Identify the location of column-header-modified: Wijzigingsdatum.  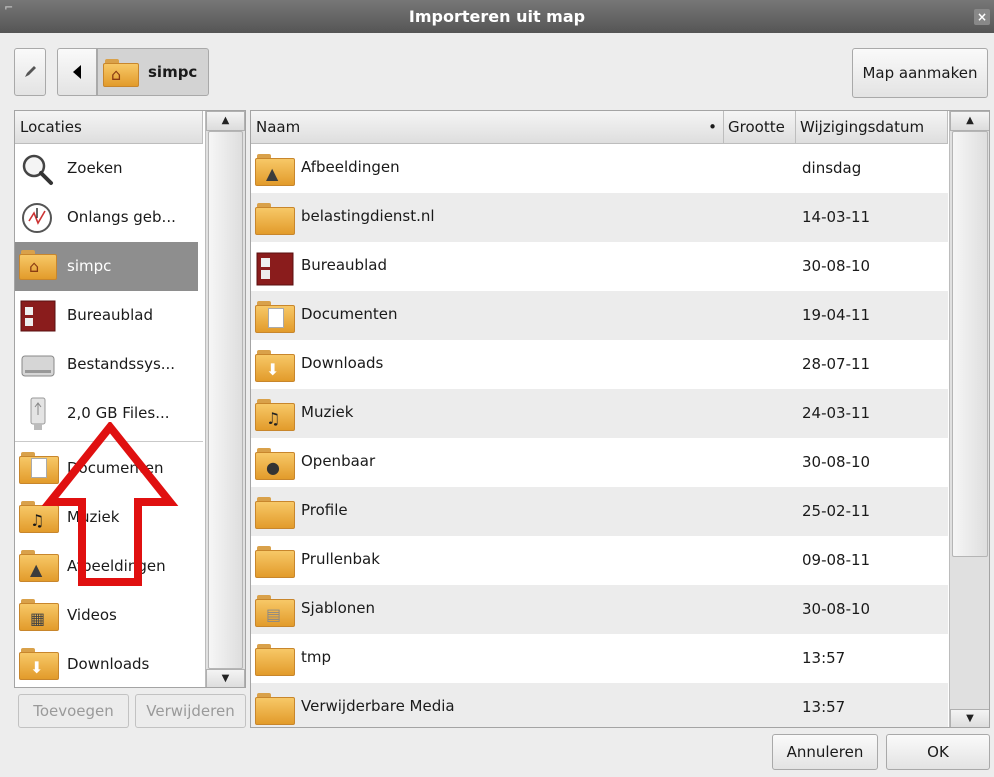
(872, 127).